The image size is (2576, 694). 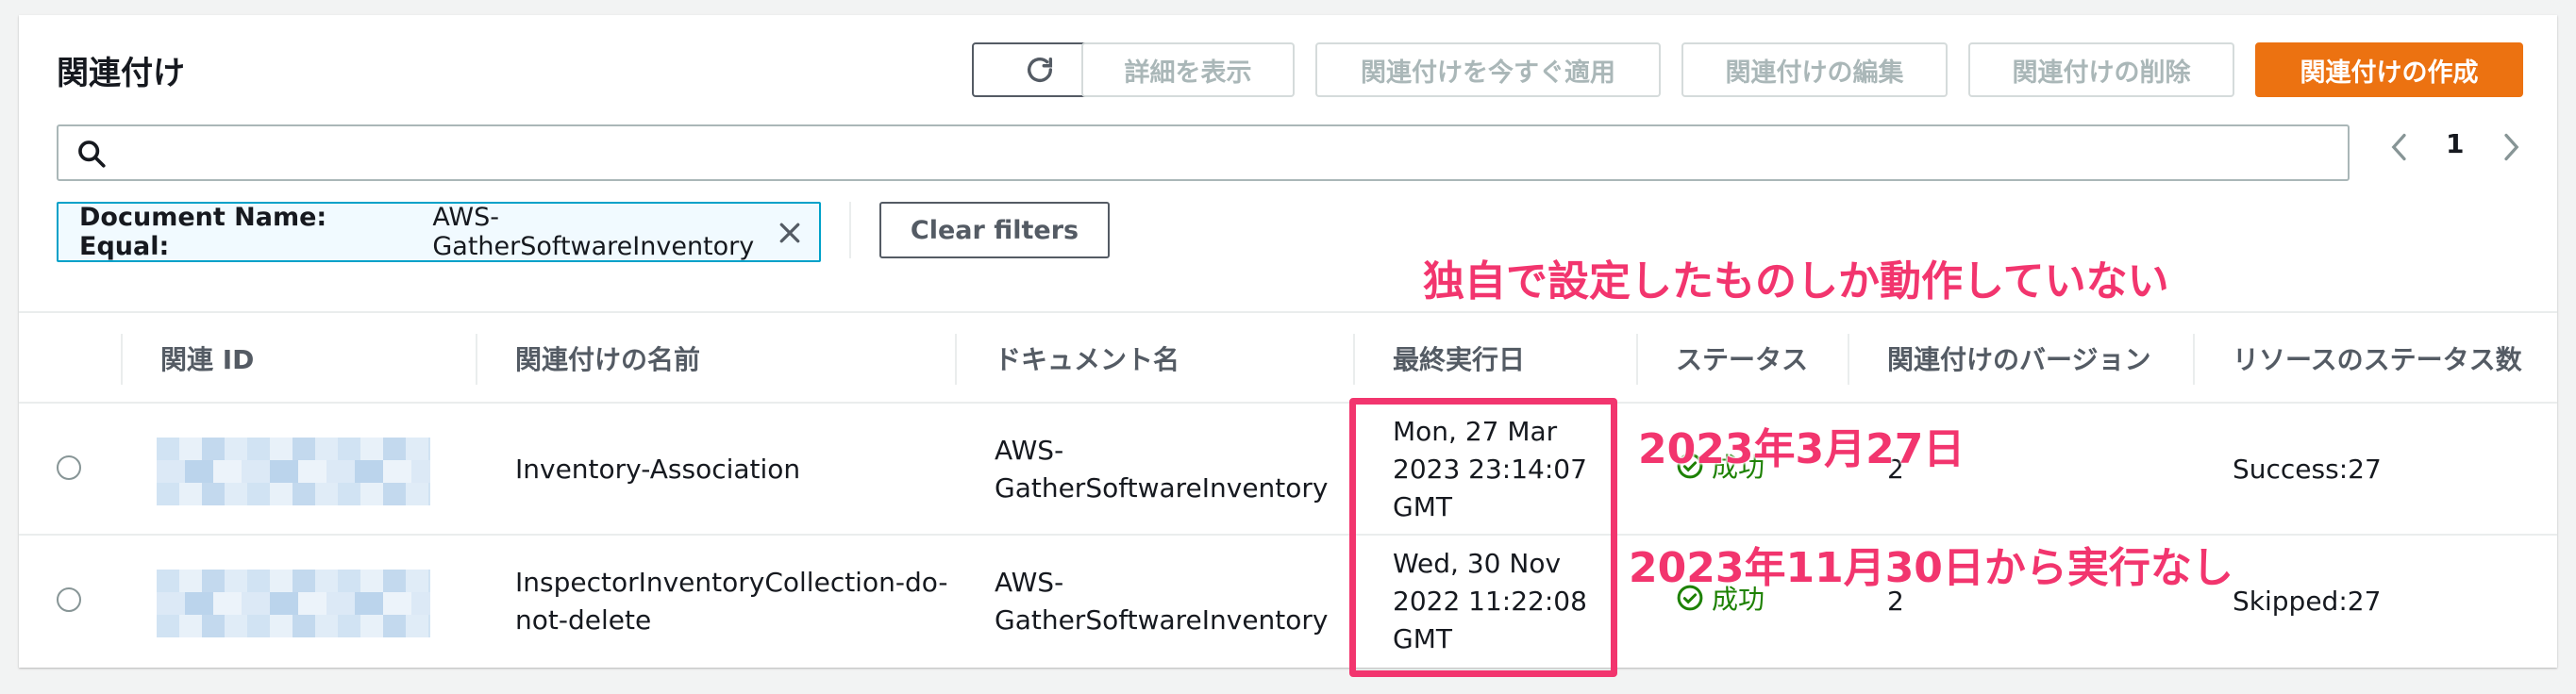 What do you see at coordinates (731, 582) in the screenshot?
I see `association-name-line: InspectorInventoryCollection-do-` at bounding box center [731, 582].